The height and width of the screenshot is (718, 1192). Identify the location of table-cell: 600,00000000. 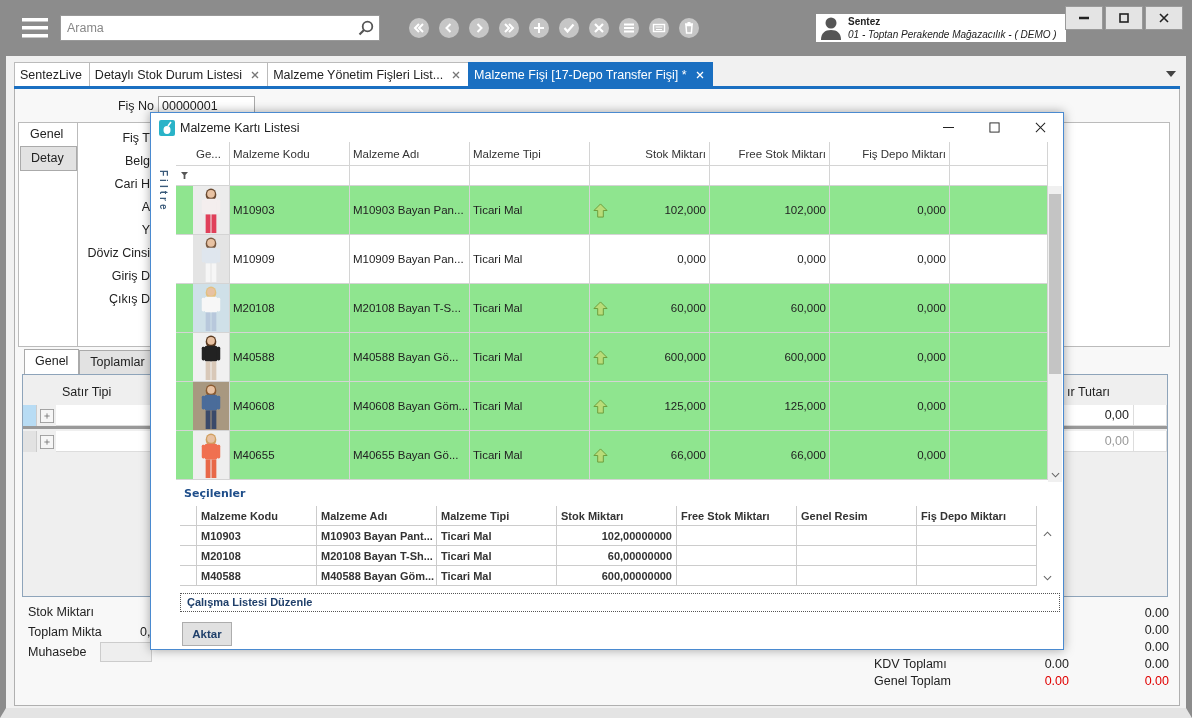
(617, 576).